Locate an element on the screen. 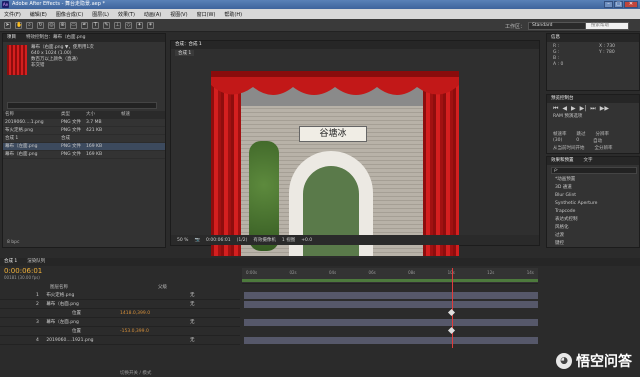 Image resolution: width=640 pixels, height=377 pixels. menu-edit: 编辑(E) is located at coordinates (38, 14).